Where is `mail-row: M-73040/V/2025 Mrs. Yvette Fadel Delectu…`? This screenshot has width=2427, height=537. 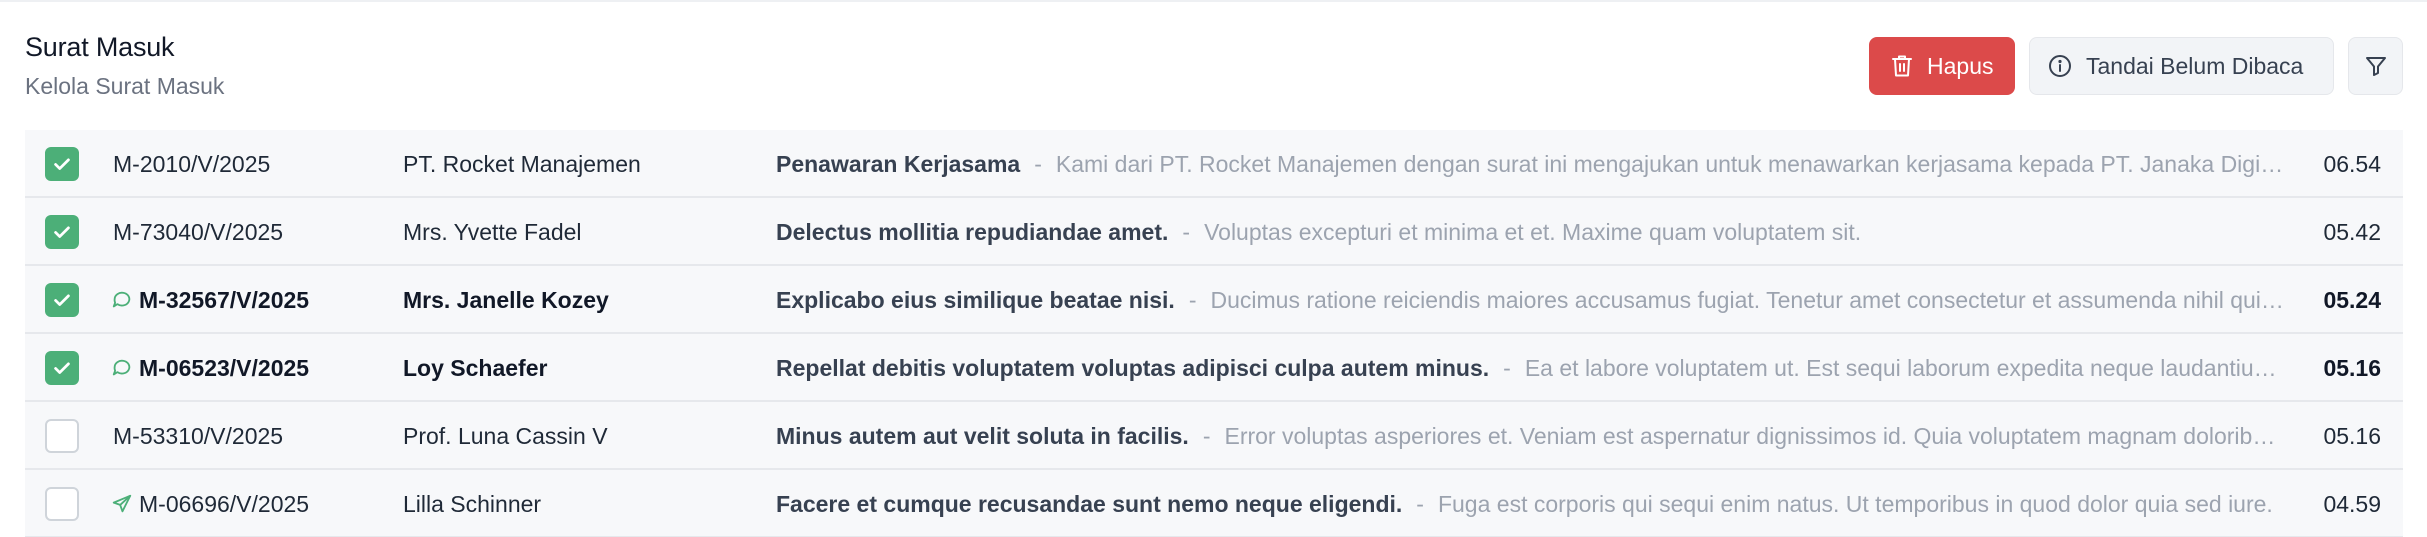
mail-row: M-73040/V/2025 Mrs. Yvette Fadel Delectu… is located at coordinates (1214, 232).